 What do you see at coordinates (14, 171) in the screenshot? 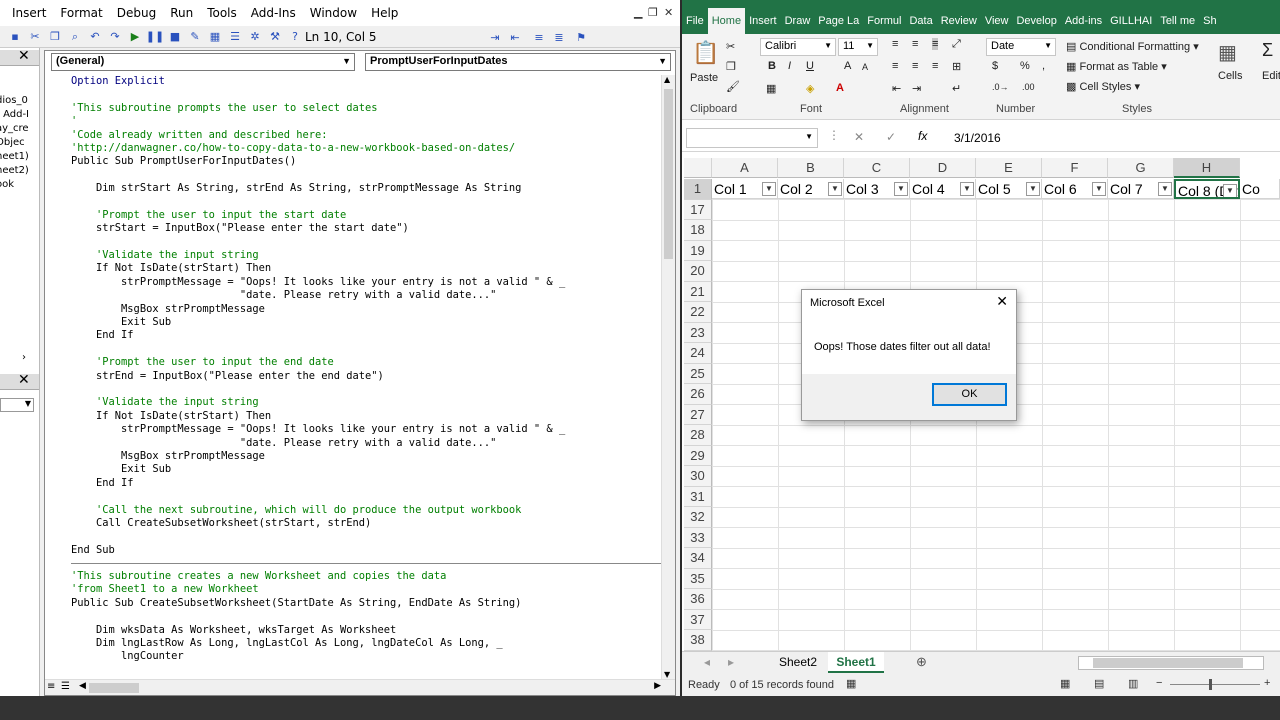
I see `project-tree-item: heet2)` at bounding box center [14, 171].